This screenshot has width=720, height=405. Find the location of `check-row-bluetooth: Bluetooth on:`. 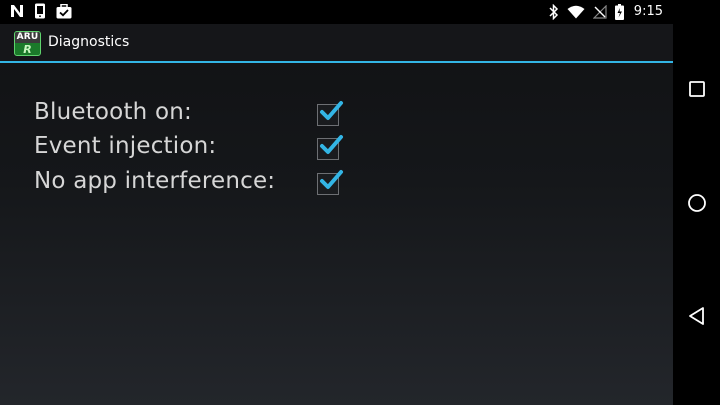

check-row-bluetooth: Bluetooth on: is located at coordinates (199, 113).